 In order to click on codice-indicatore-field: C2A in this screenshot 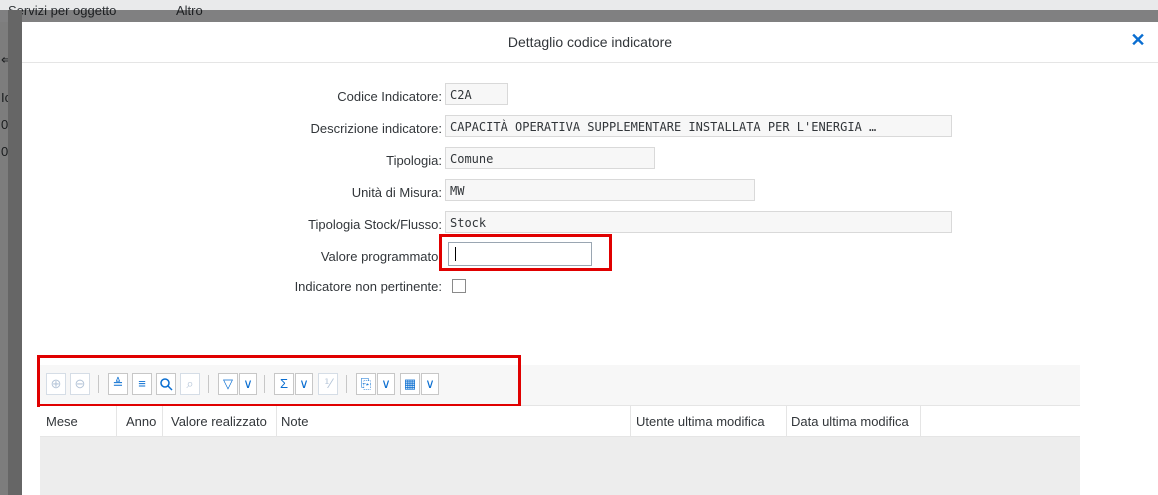, I will do `click(476, 94)`.